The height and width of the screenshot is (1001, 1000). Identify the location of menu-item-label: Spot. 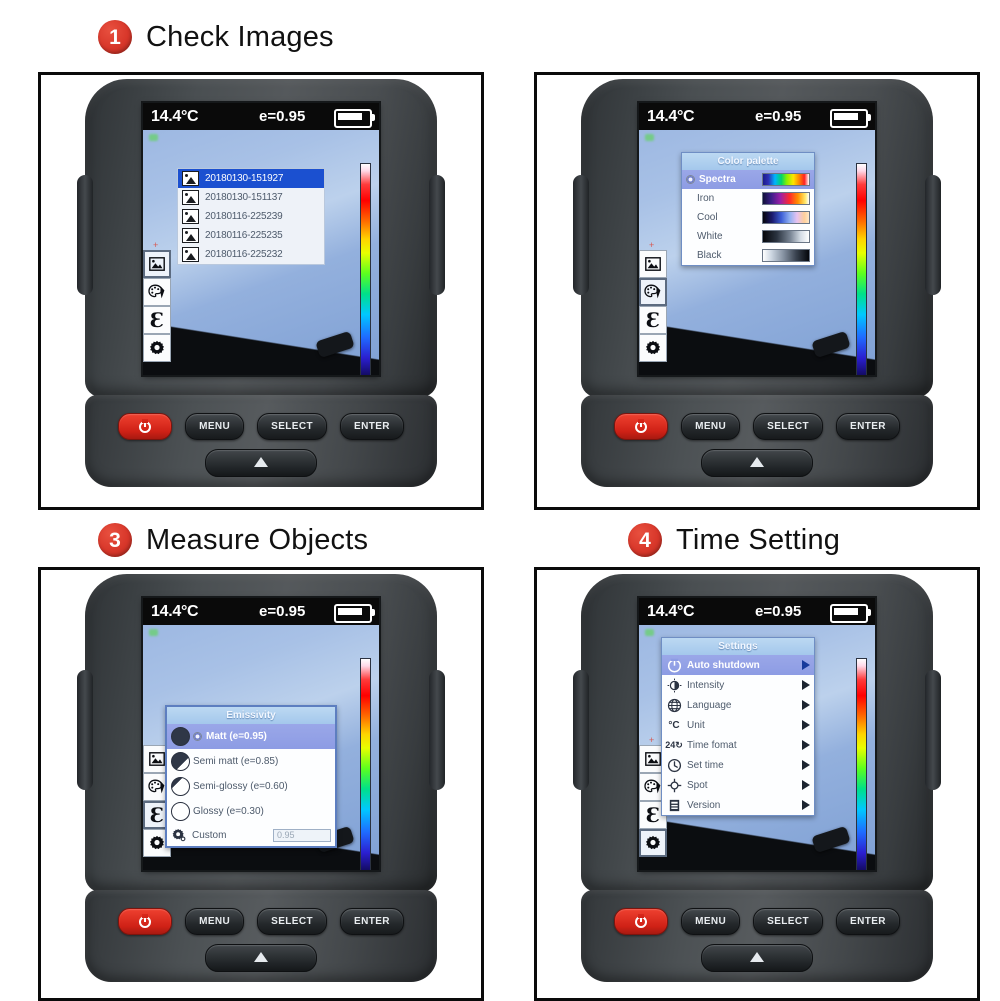
(697, 785).